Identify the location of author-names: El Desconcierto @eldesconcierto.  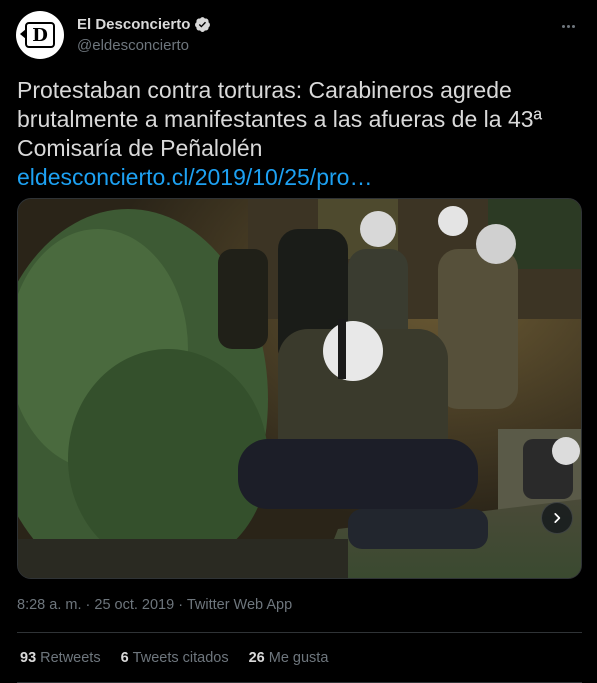
(144, 34).